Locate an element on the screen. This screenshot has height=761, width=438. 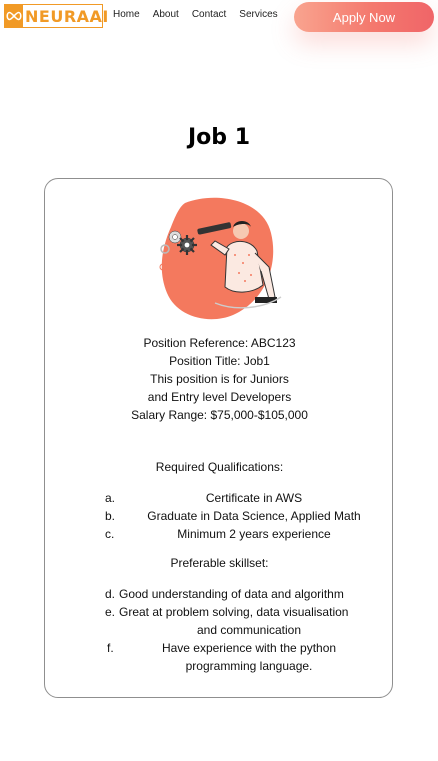
list-marker: c. is located at coordinates (110, 534).